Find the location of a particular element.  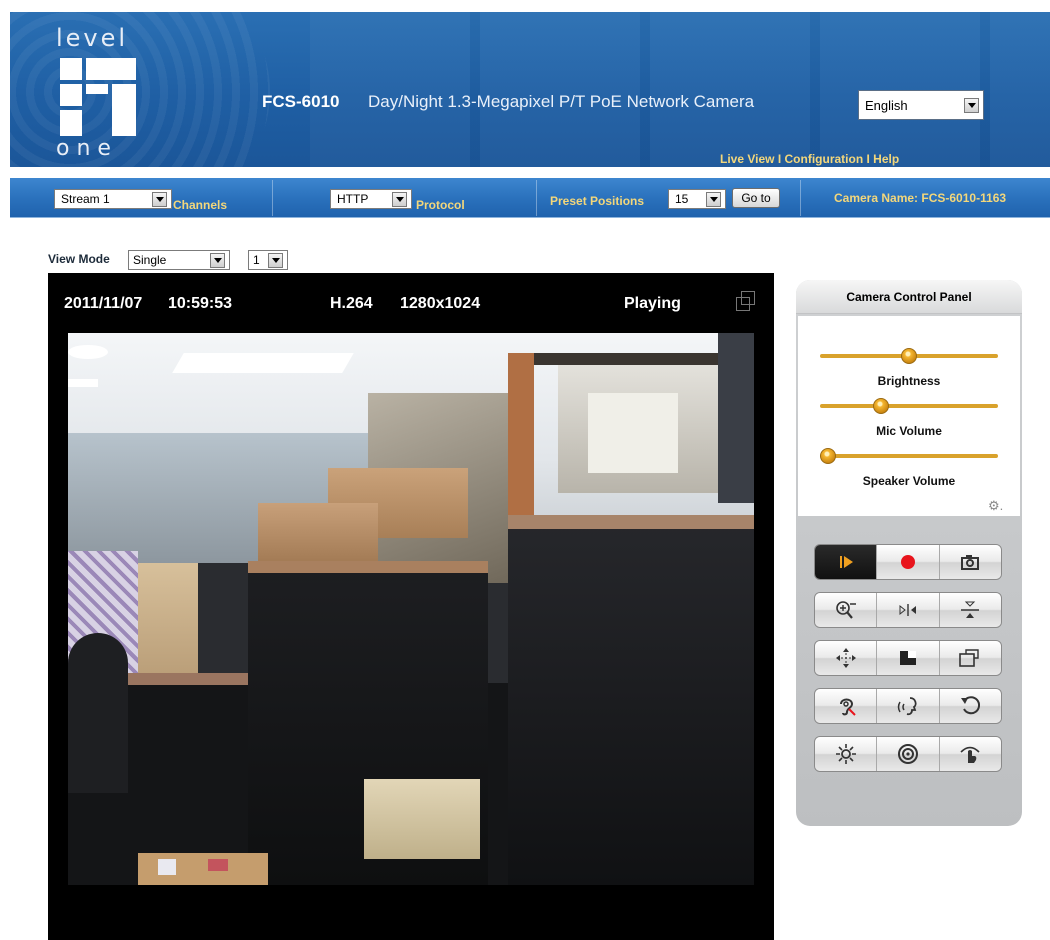

zoom-button-bar is located at coordinates (908, 610).